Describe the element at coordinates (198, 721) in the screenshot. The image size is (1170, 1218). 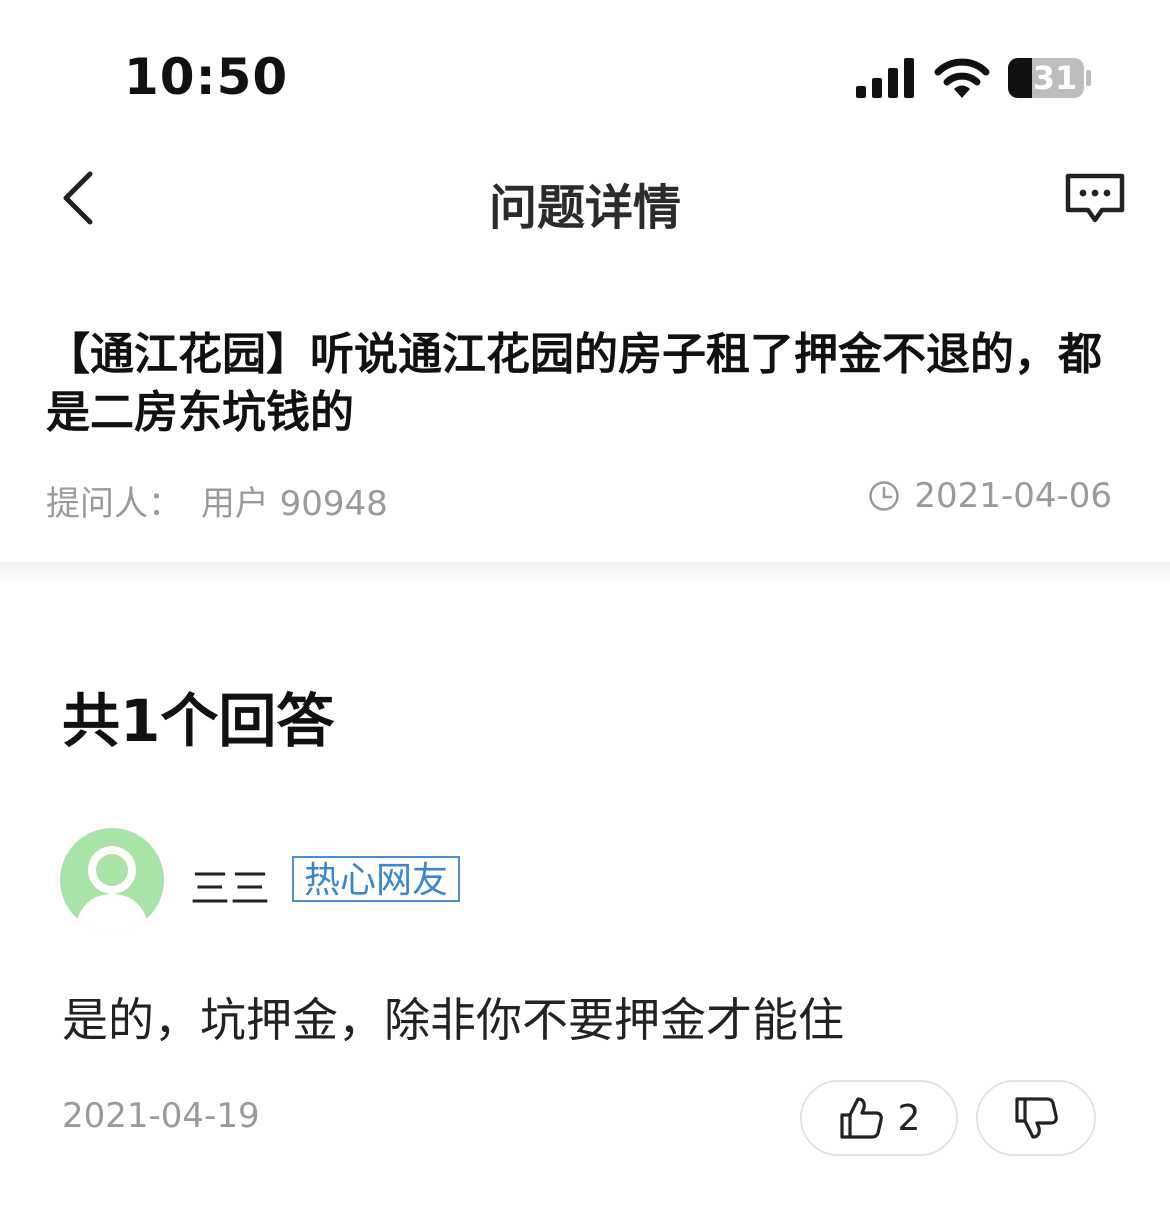
I see `answers-count-heading: 共1个回答` at that location.